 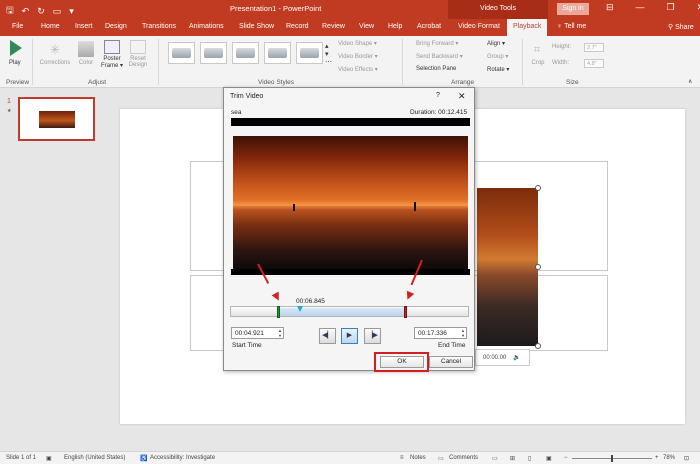 I want to click on sign-in-button: Sign in, so click(x=573, y=9).